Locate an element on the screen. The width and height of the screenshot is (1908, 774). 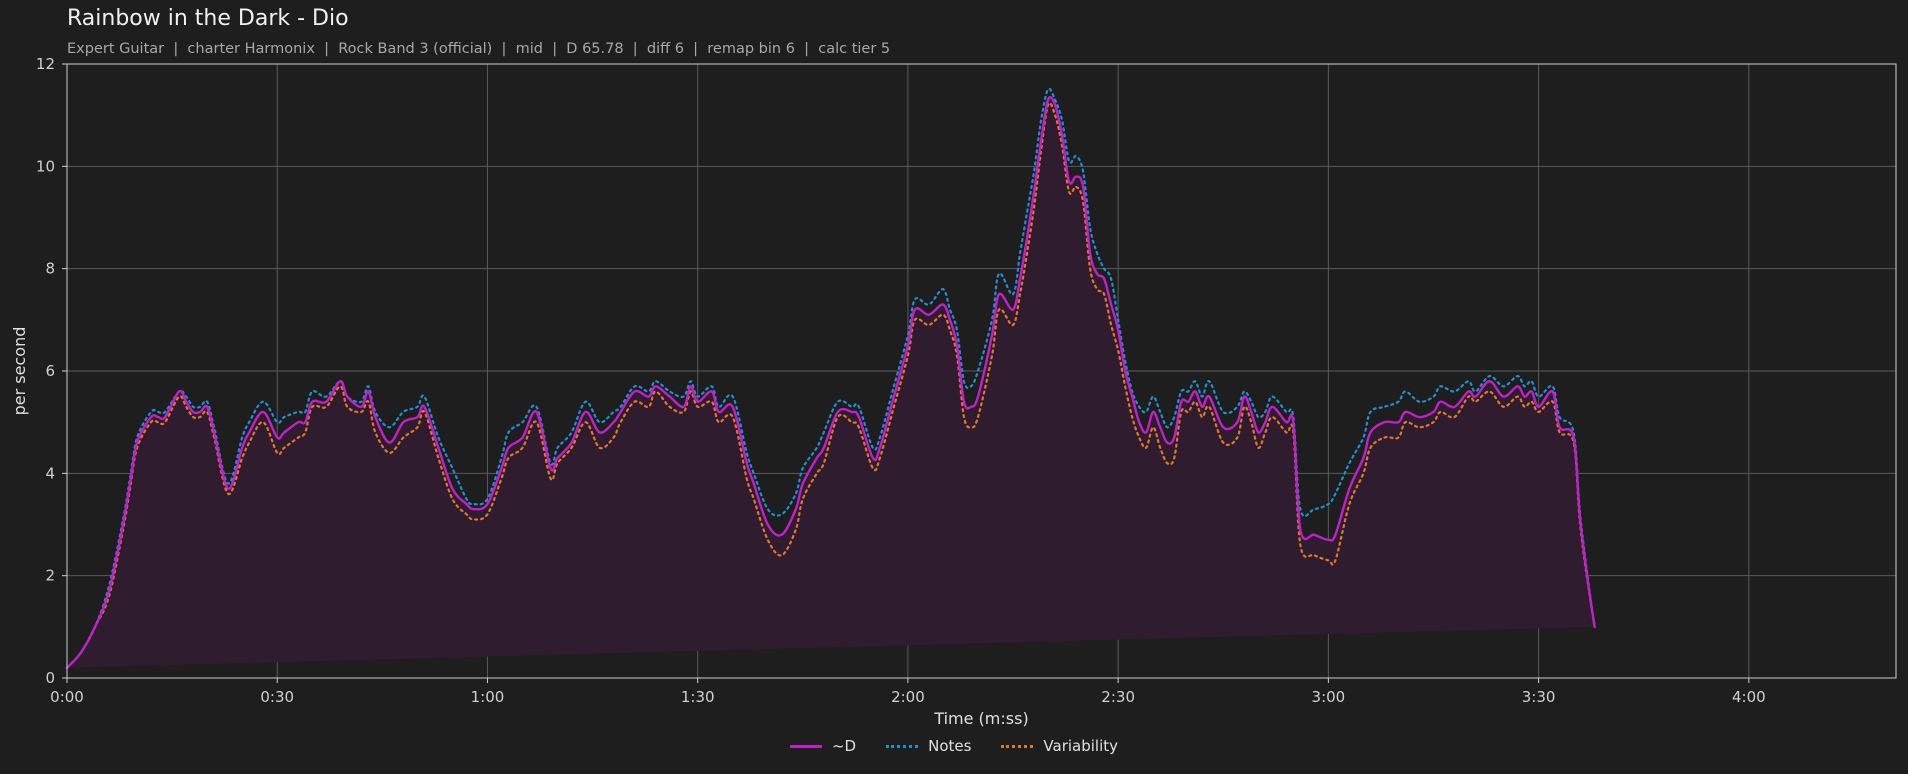
y-axis-label: per second is located at coordinates (19, 371).